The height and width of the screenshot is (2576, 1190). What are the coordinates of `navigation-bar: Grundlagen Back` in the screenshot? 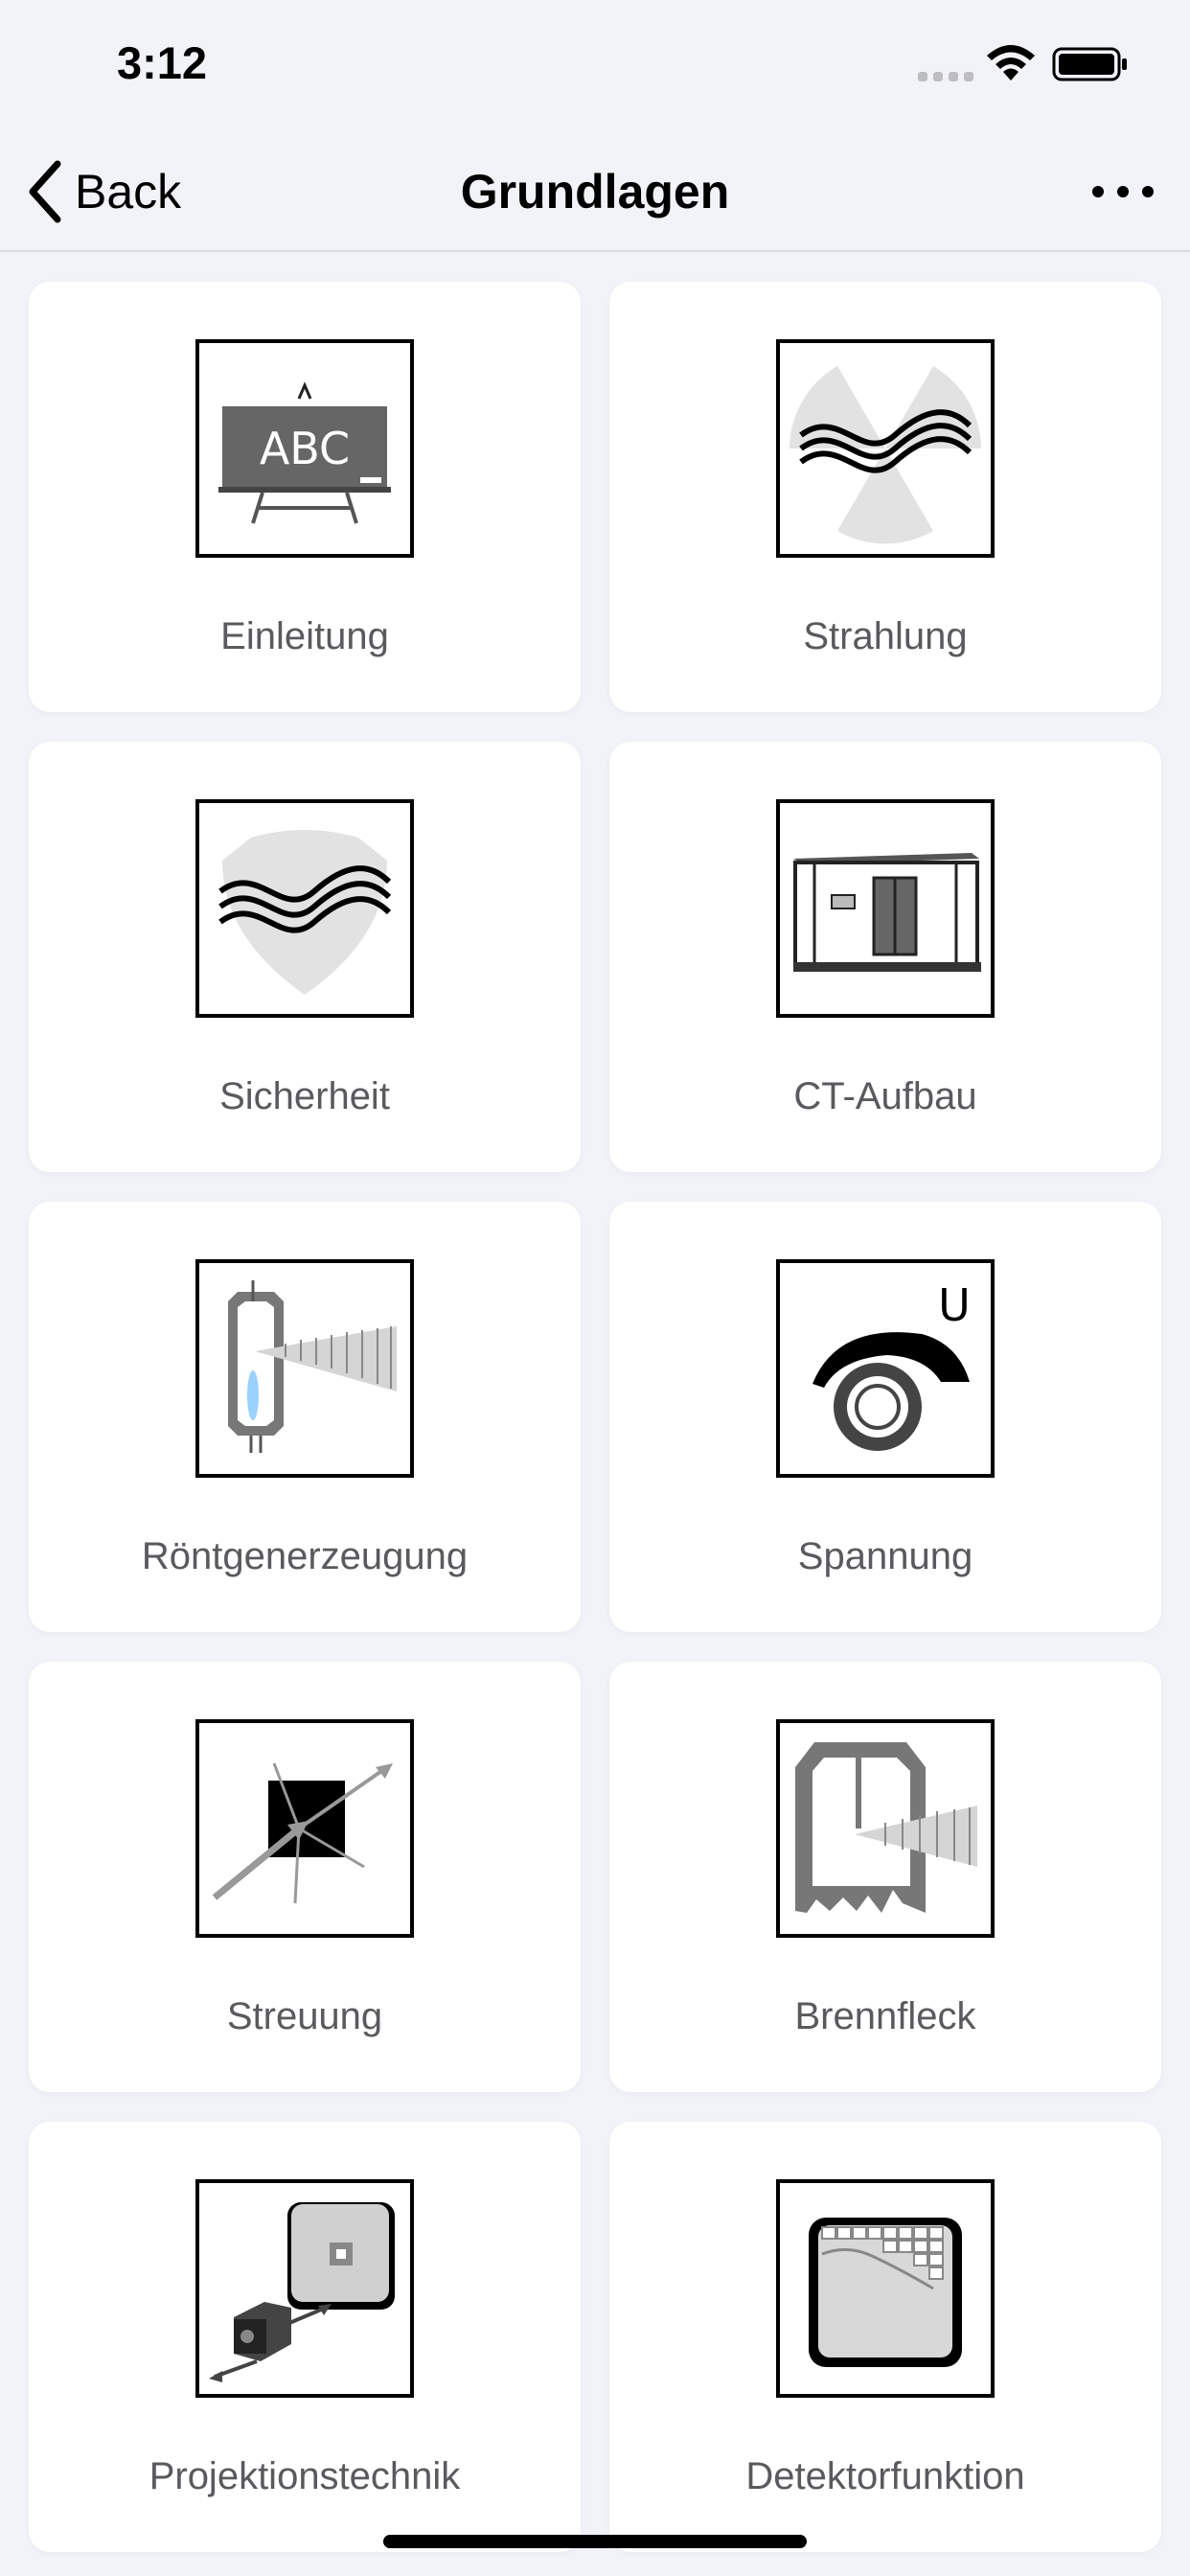 It's located at (595, 190).